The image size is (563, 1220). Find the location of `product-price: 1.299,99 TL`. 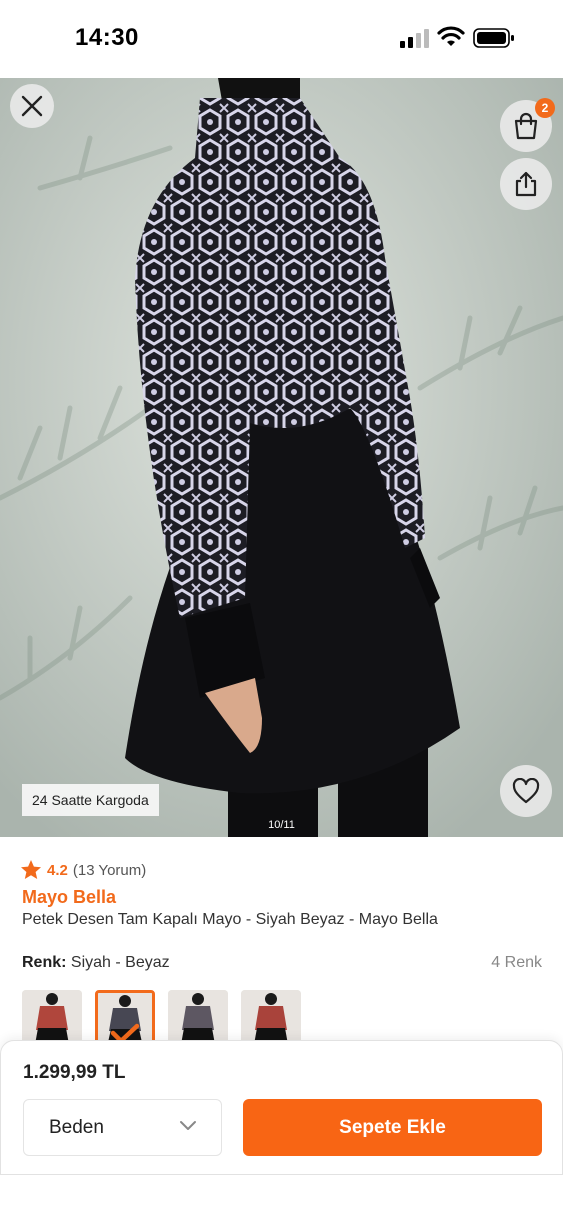

product-price: 1.299,99 TL is located at coordinates (74, 1072).